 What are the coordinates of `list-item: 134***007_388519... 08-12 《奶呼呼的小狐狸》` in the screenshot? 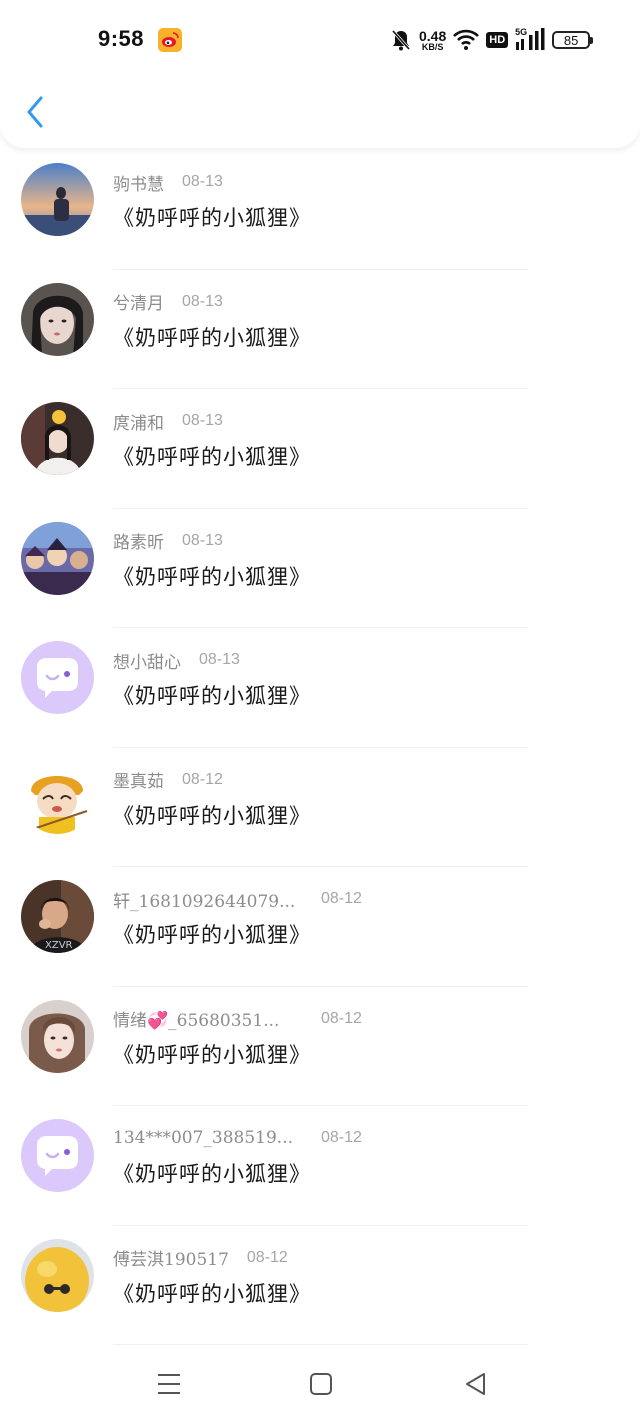 It's located at (320, 1166).